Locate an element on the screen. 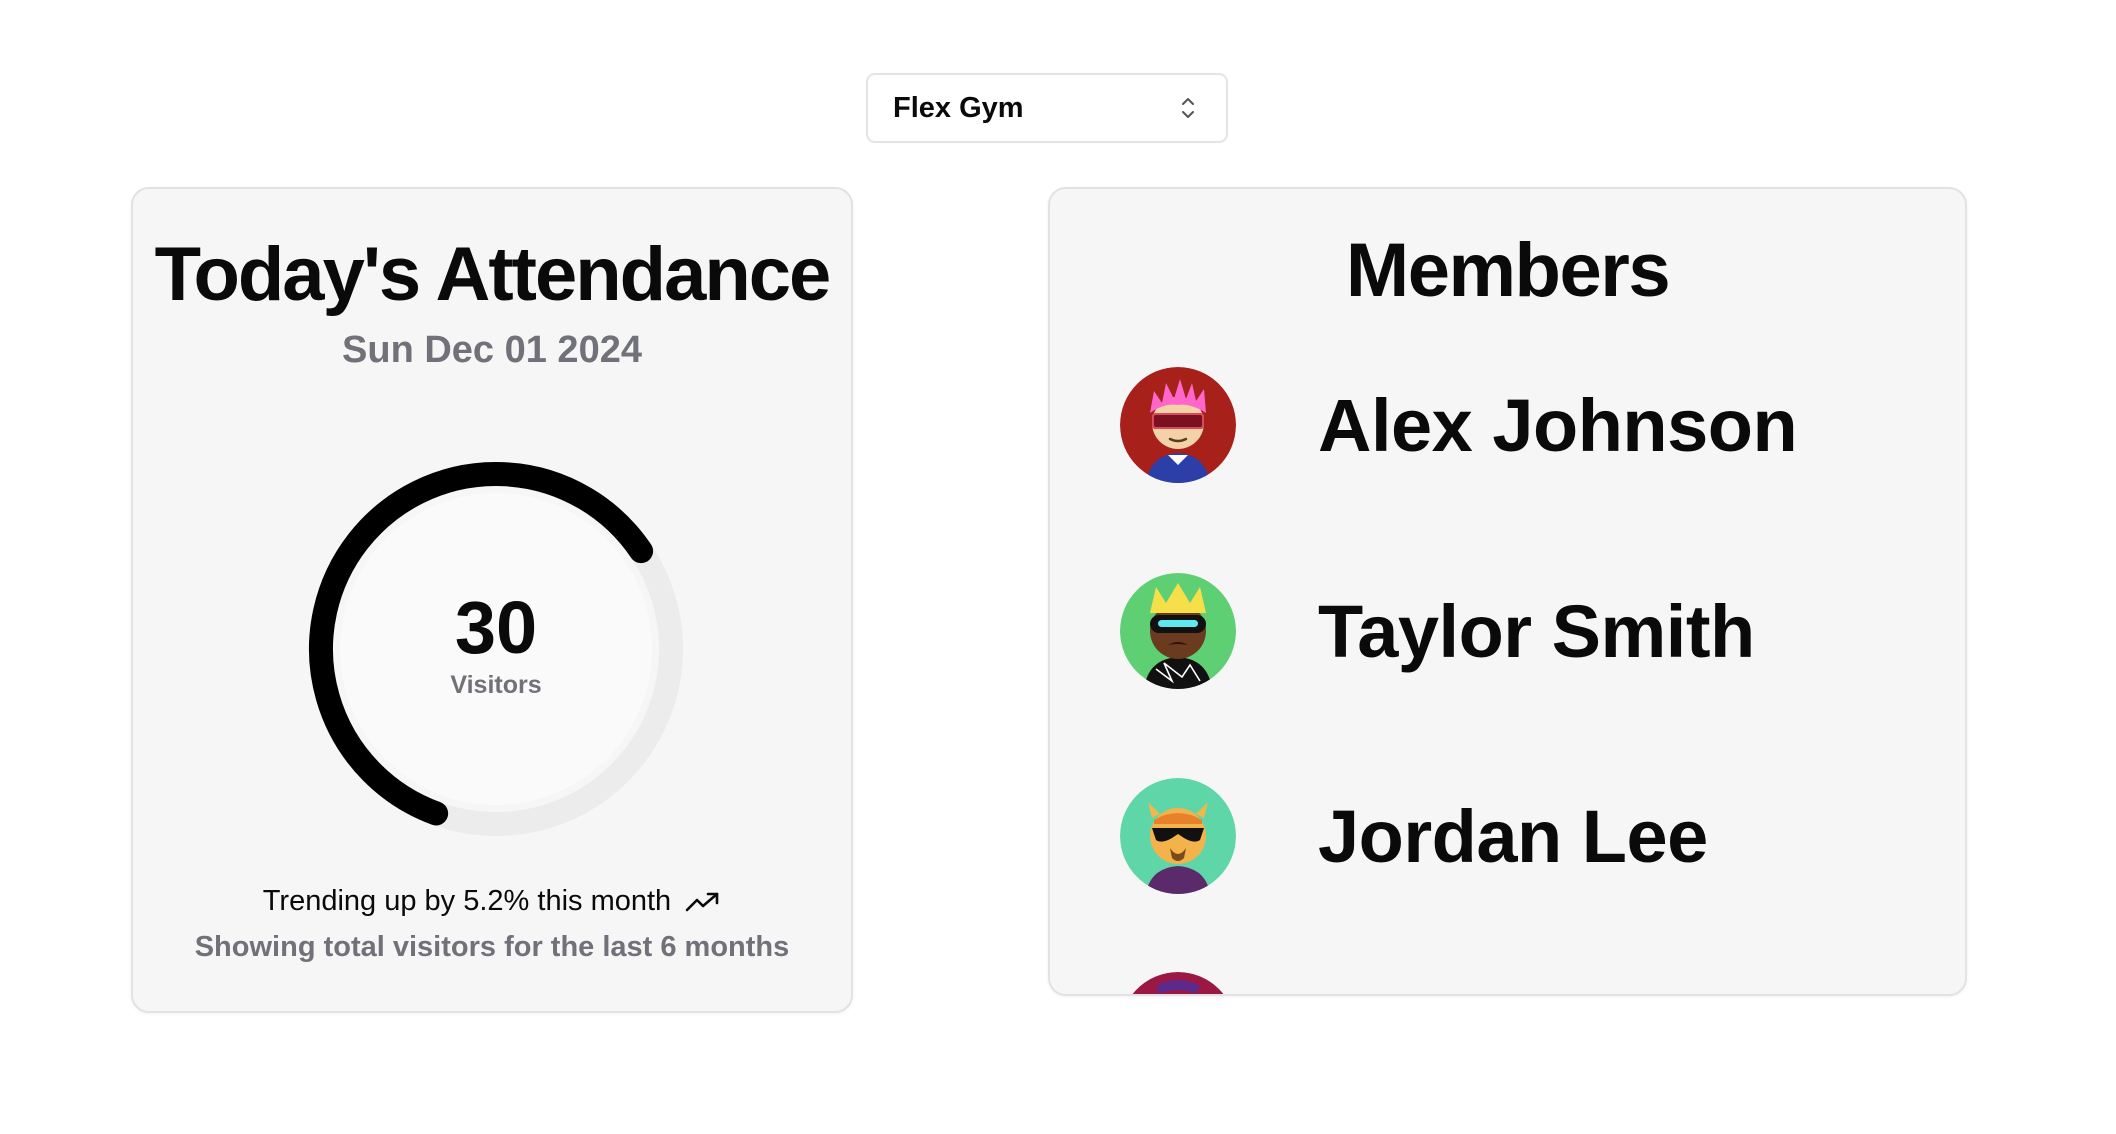 The height and width of the screenshot is (1134, 2116). member-row is located at coordinates (1219, 983).